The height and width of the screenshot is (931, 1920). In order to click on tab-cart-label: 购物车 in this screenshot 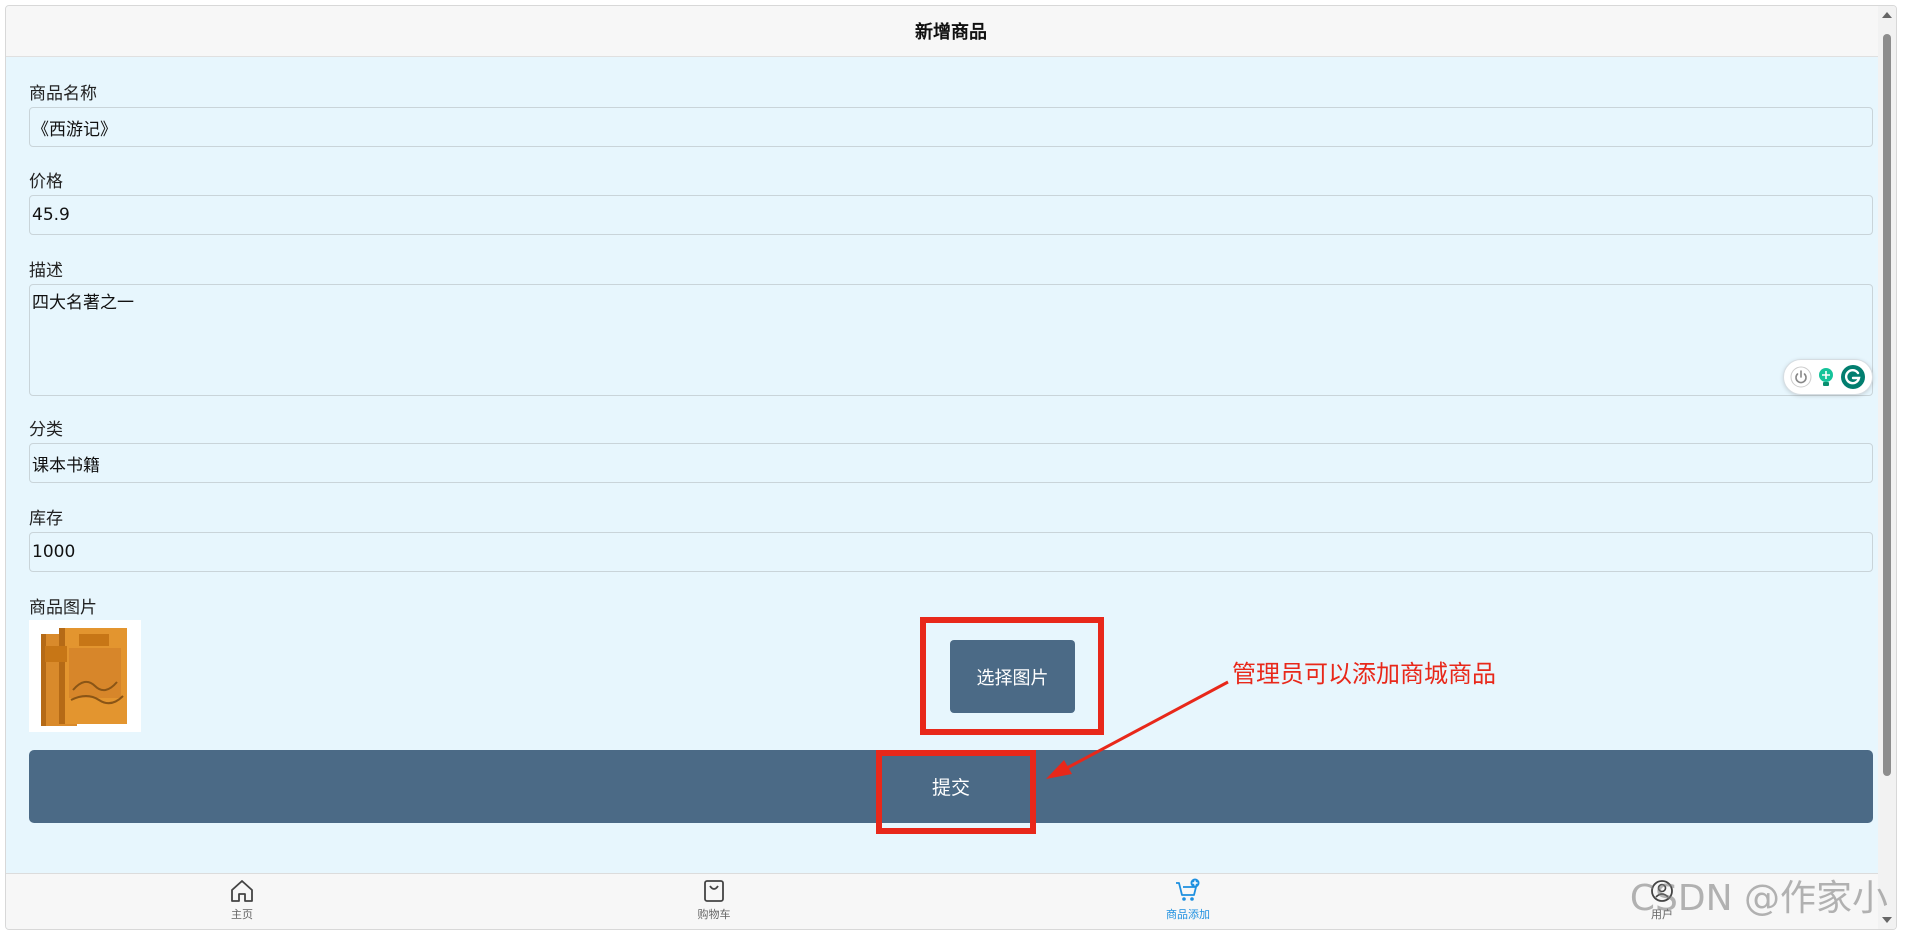, I will do `click(714, 914)`.